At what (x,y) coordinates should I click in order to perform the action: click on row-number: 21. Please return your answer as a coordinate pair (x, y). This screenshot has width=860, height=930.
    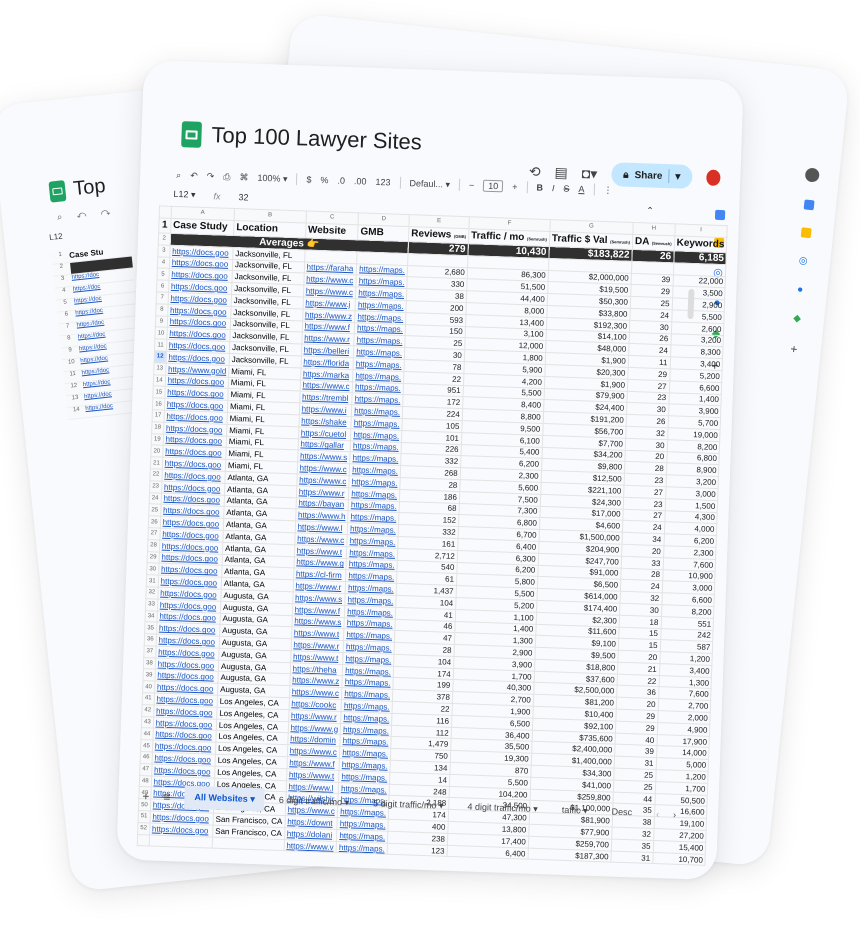
    Looking at the image, I should click on (156, 463).